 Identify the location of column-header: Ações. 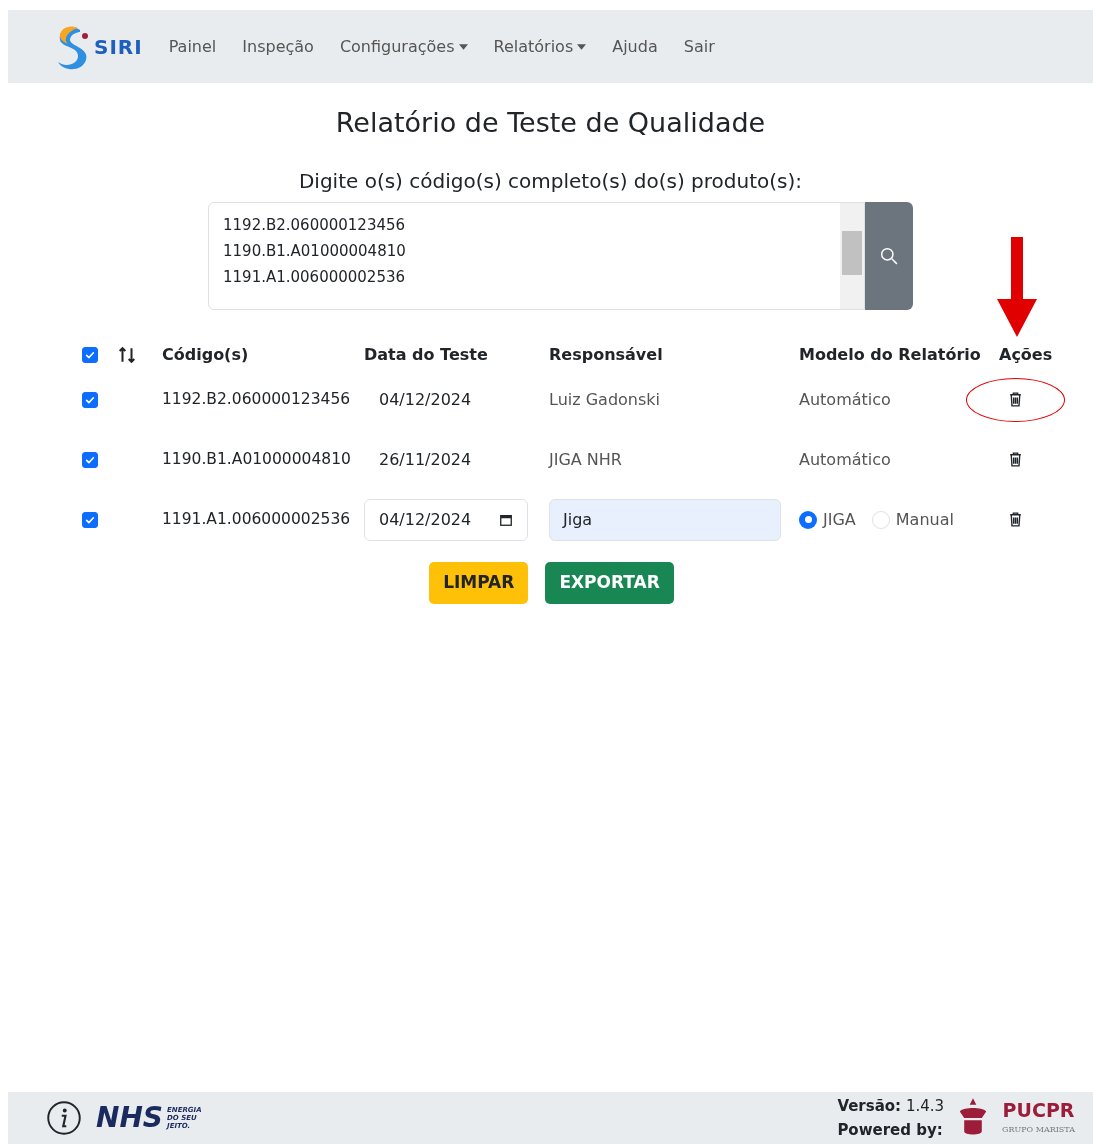
(1026, 354).